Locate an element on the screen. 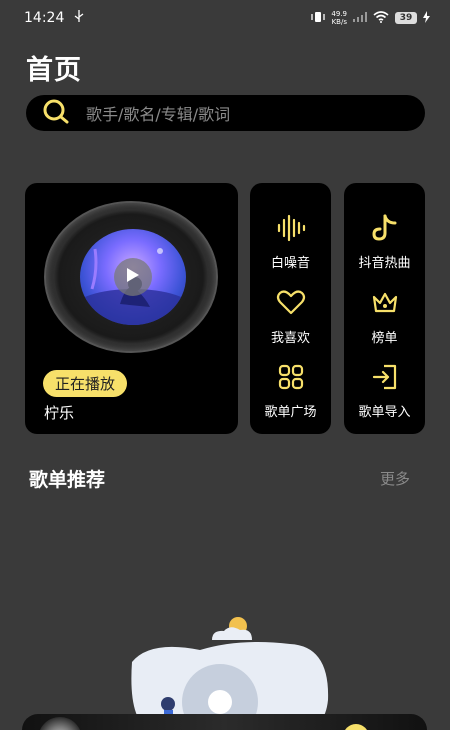 This screenshot has width=450, height=730. menu-item-playlist-plaza: 歌单广场 is located at coordinates (290, 391).